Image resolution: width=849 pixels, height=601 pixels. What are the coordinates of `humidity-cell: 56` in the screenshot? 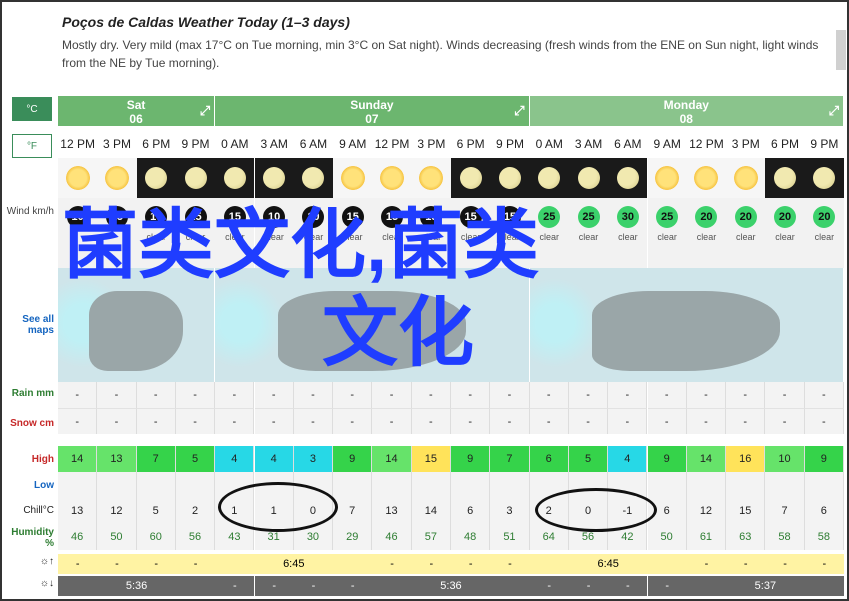 It's located at (195, 537).